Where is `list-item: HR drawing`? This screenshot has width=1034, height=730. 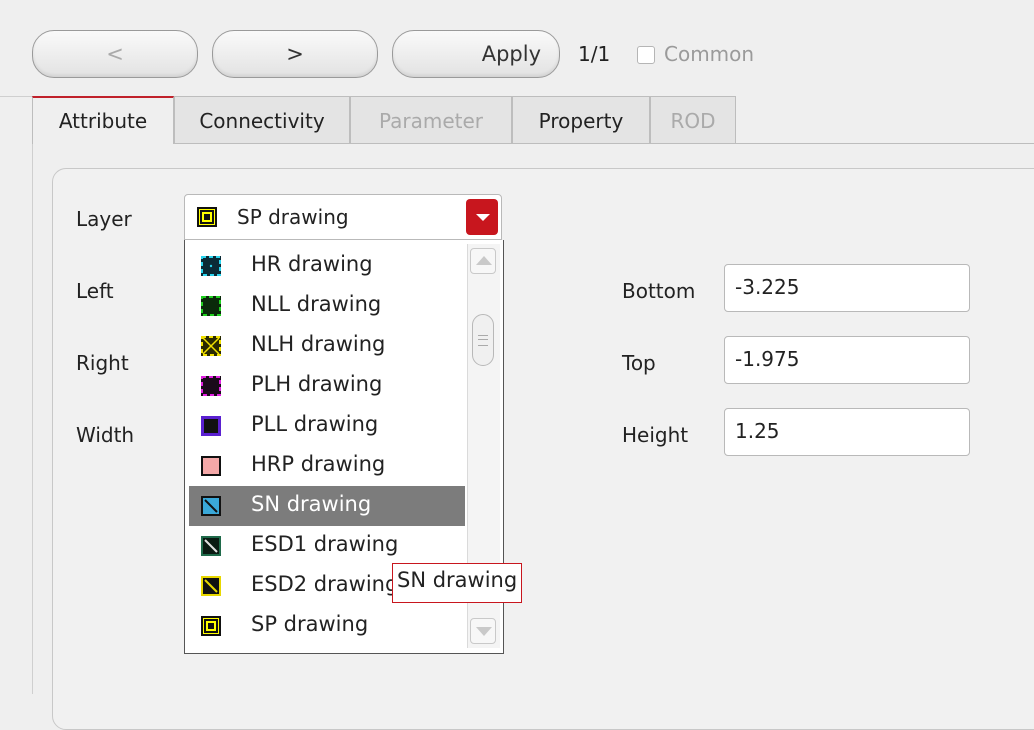 list-item: HR drawing is located at coordinates (327, 266).